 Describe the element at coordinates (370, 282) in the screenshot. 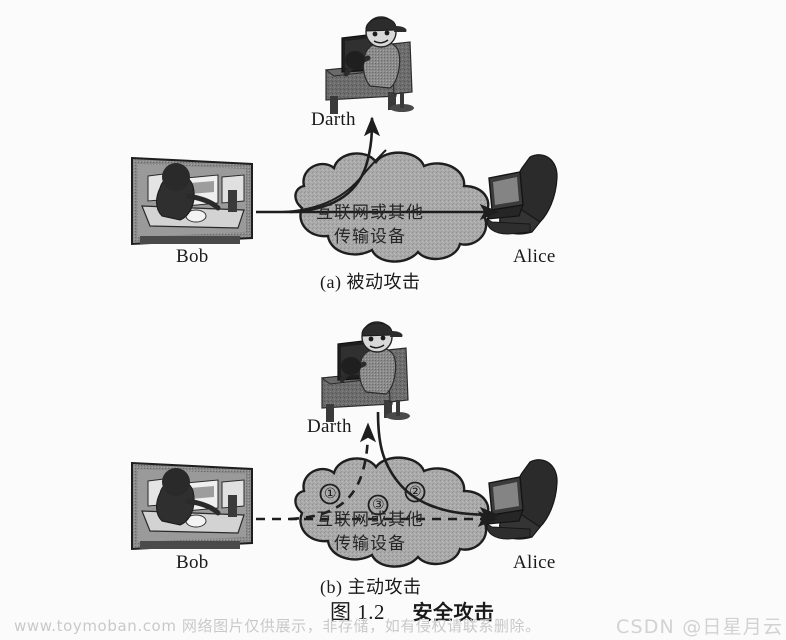

I see `subcaption-panel-a: (a) 被动攻击` at that location.